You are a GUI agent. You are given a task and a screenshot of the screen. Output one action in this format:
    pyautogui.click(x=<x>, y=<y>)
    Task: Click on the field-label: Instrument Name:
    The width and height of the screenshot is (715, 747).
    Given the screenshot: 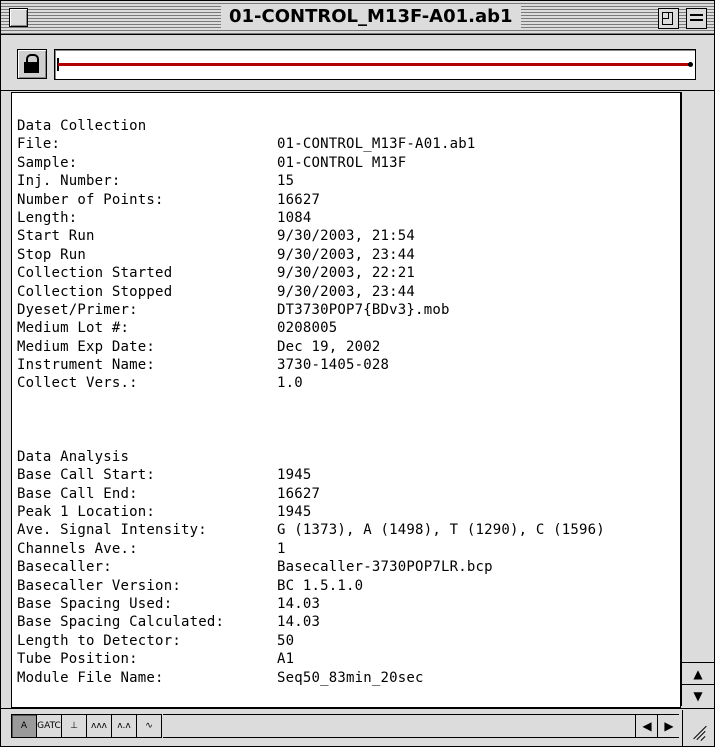 What is the action you would take?
    pyautogui.click(x=86, y=365)
    